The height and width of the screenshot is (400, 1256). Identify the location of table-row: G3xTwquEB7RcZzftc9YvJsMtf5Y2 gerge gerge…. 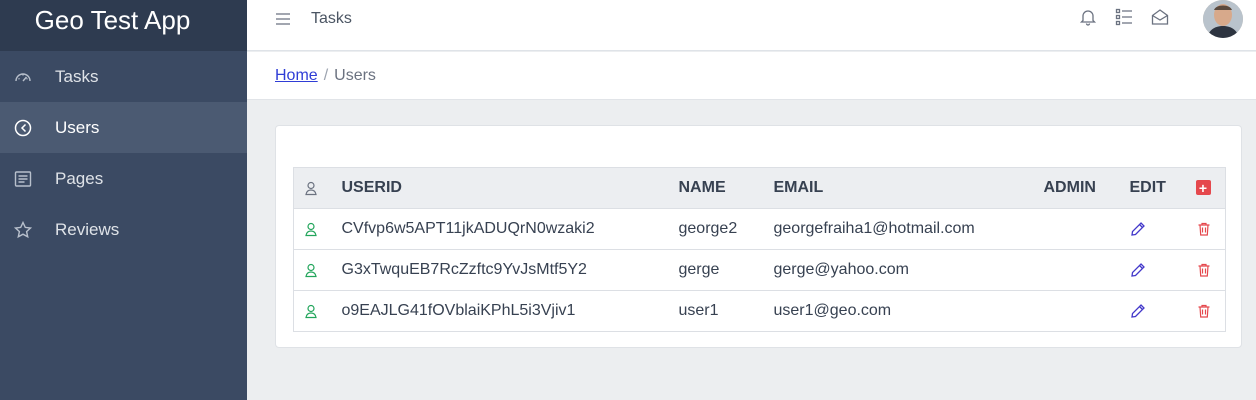
(759, 270).